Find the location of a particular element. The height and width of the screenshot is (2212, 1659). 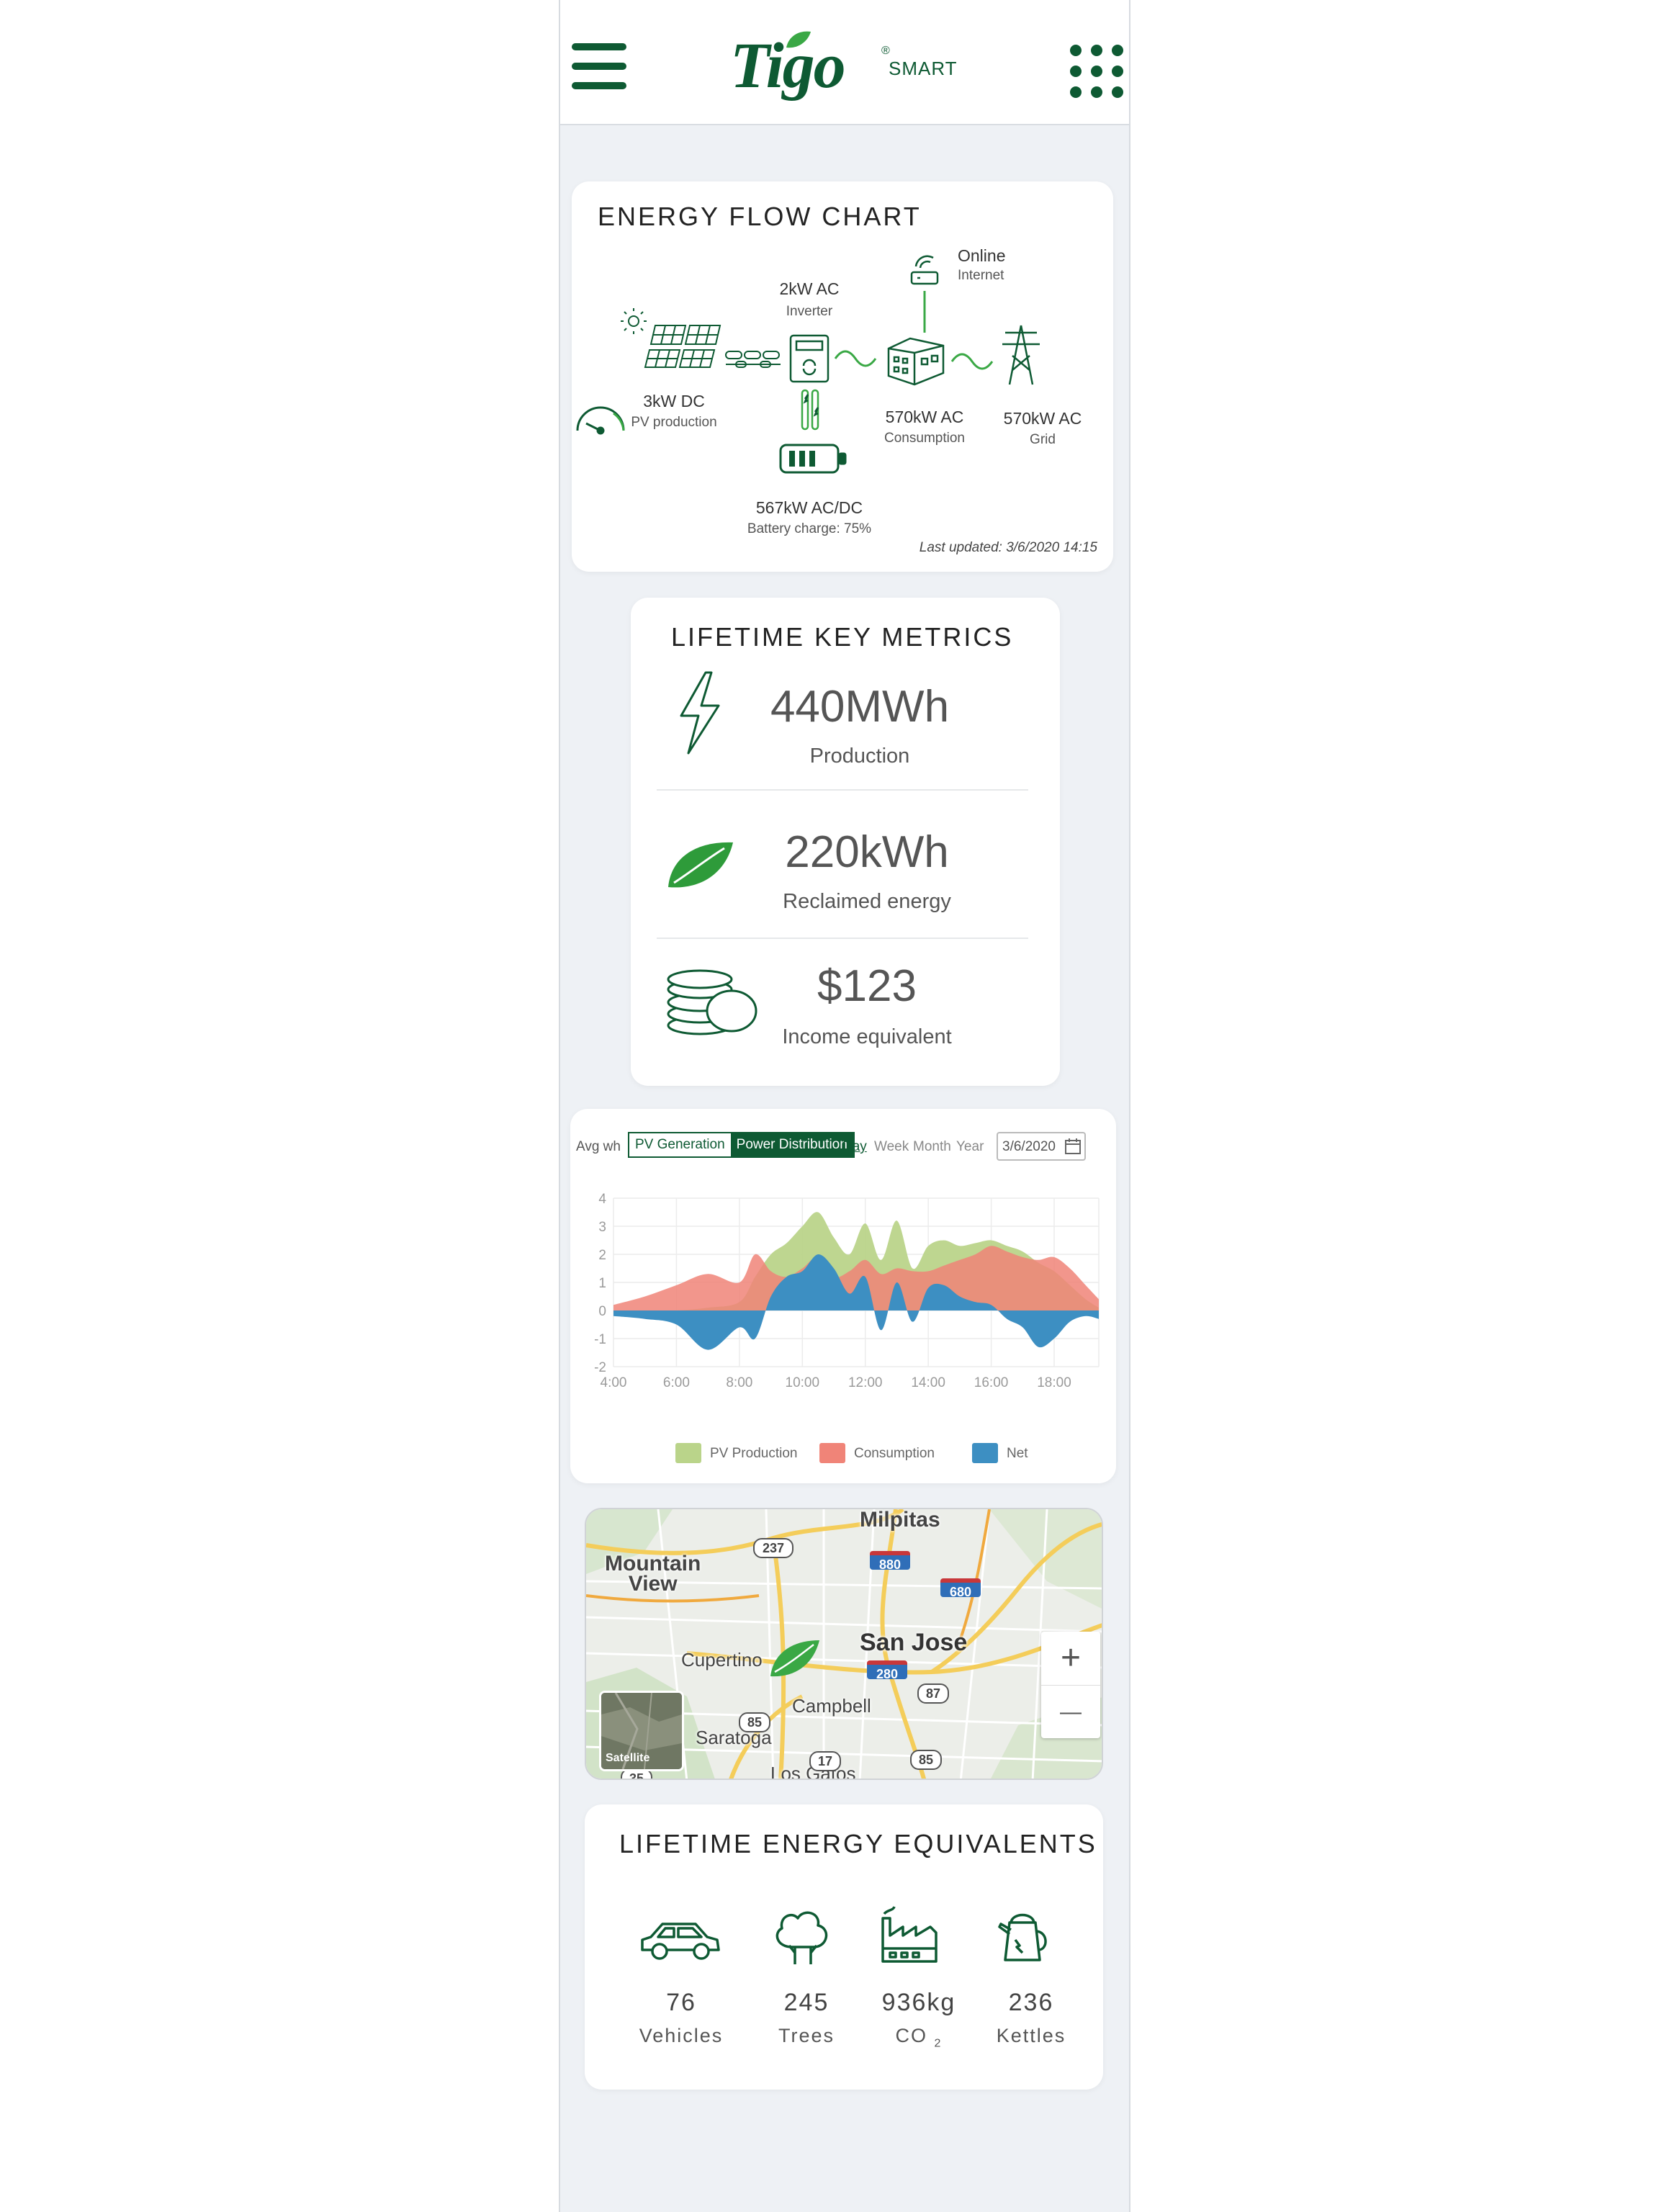

map-shield-280: 280 is located at coordinates (887, 1671).